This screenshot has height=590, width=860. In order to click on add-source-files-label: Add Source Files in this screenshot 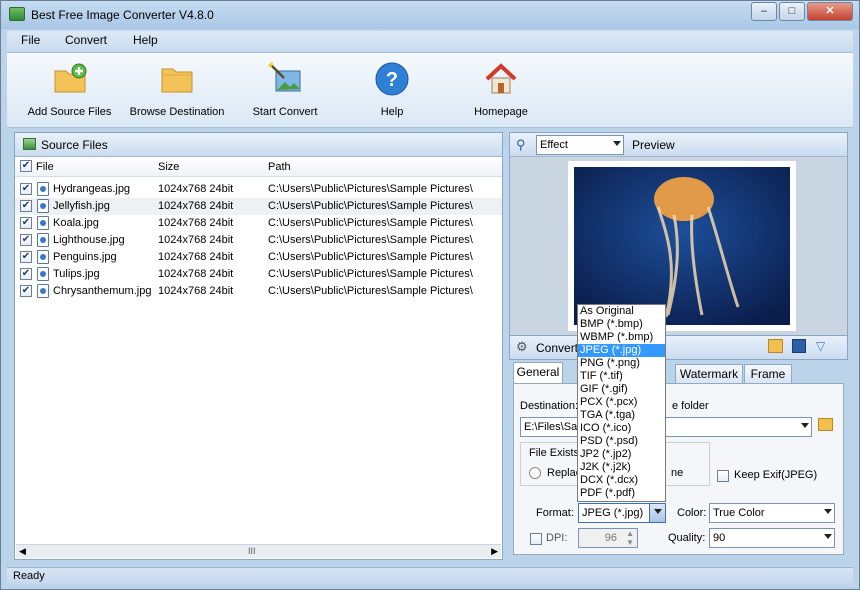, I will do `click(69, 112)`.